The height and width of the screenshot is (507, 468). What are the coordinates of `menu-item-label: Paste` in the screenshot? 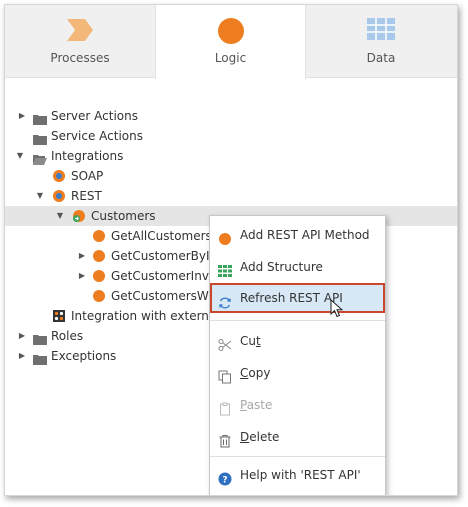 It's located at (256, 405).